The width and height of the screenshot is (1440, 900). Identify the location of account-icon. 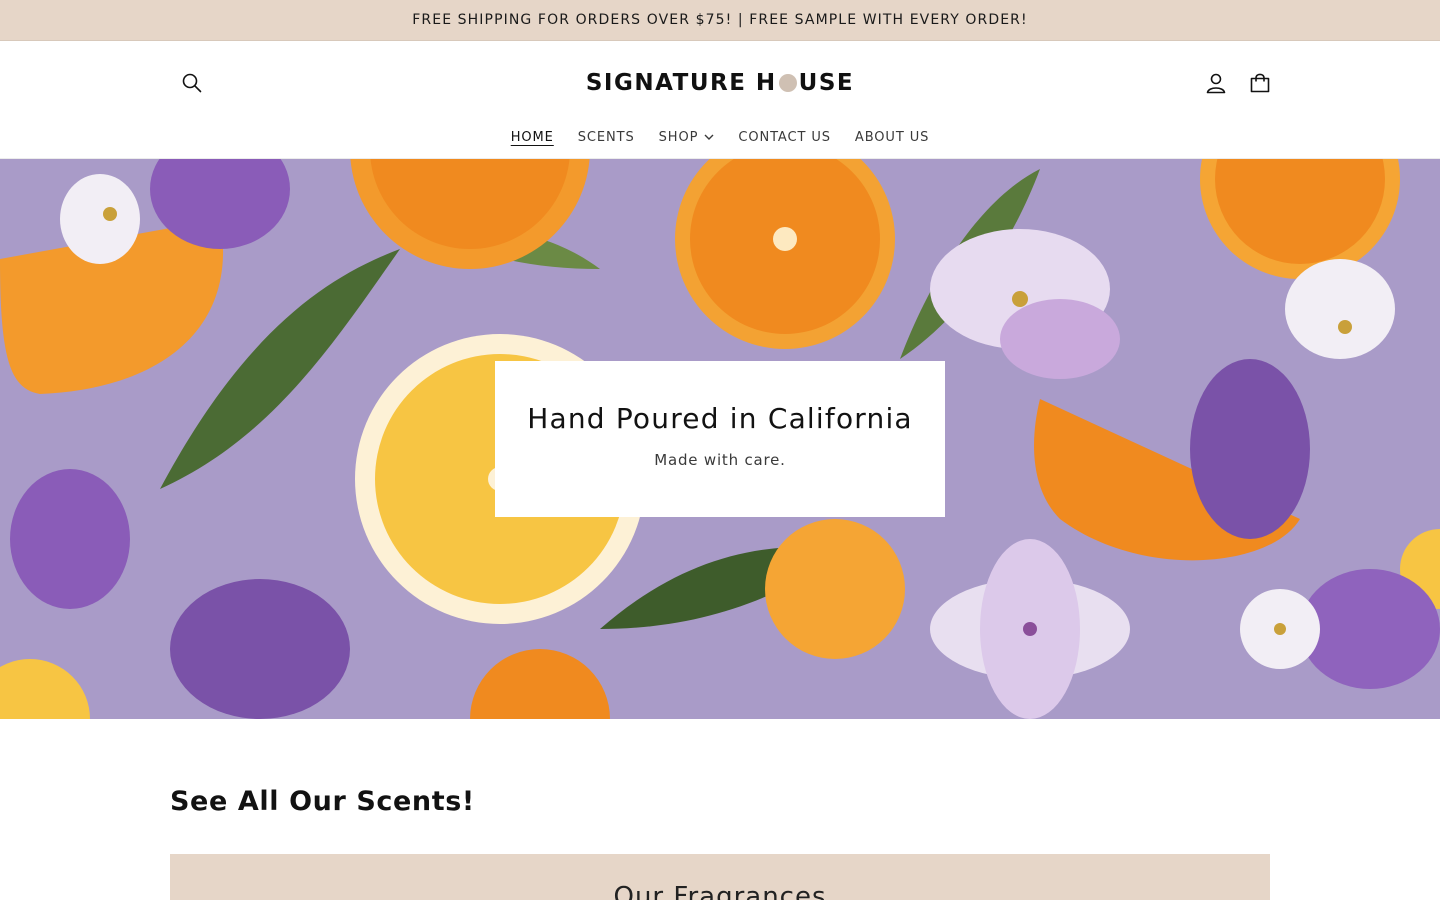
(1216, 83).